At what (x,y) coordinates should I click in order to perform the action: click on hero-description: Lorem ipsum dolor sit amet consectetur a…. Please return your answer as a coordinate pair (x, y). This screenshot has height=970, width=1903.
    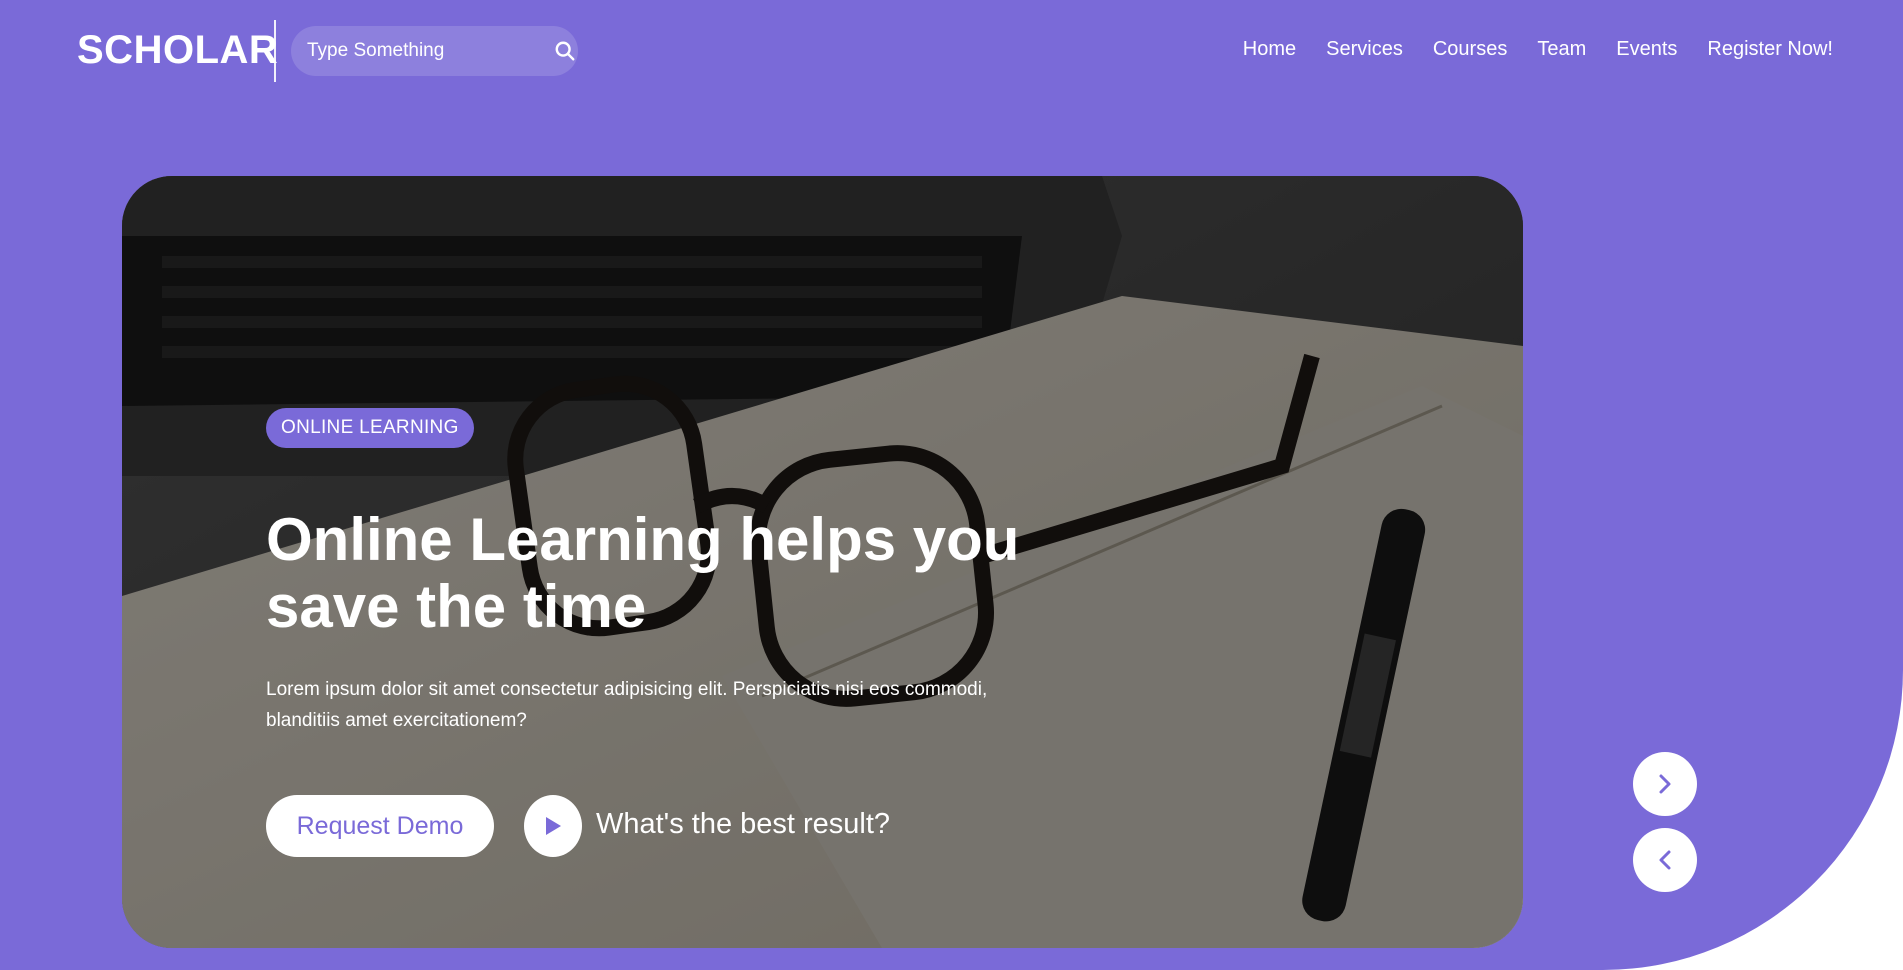
    Looking at the image, I should click on (627, 705).